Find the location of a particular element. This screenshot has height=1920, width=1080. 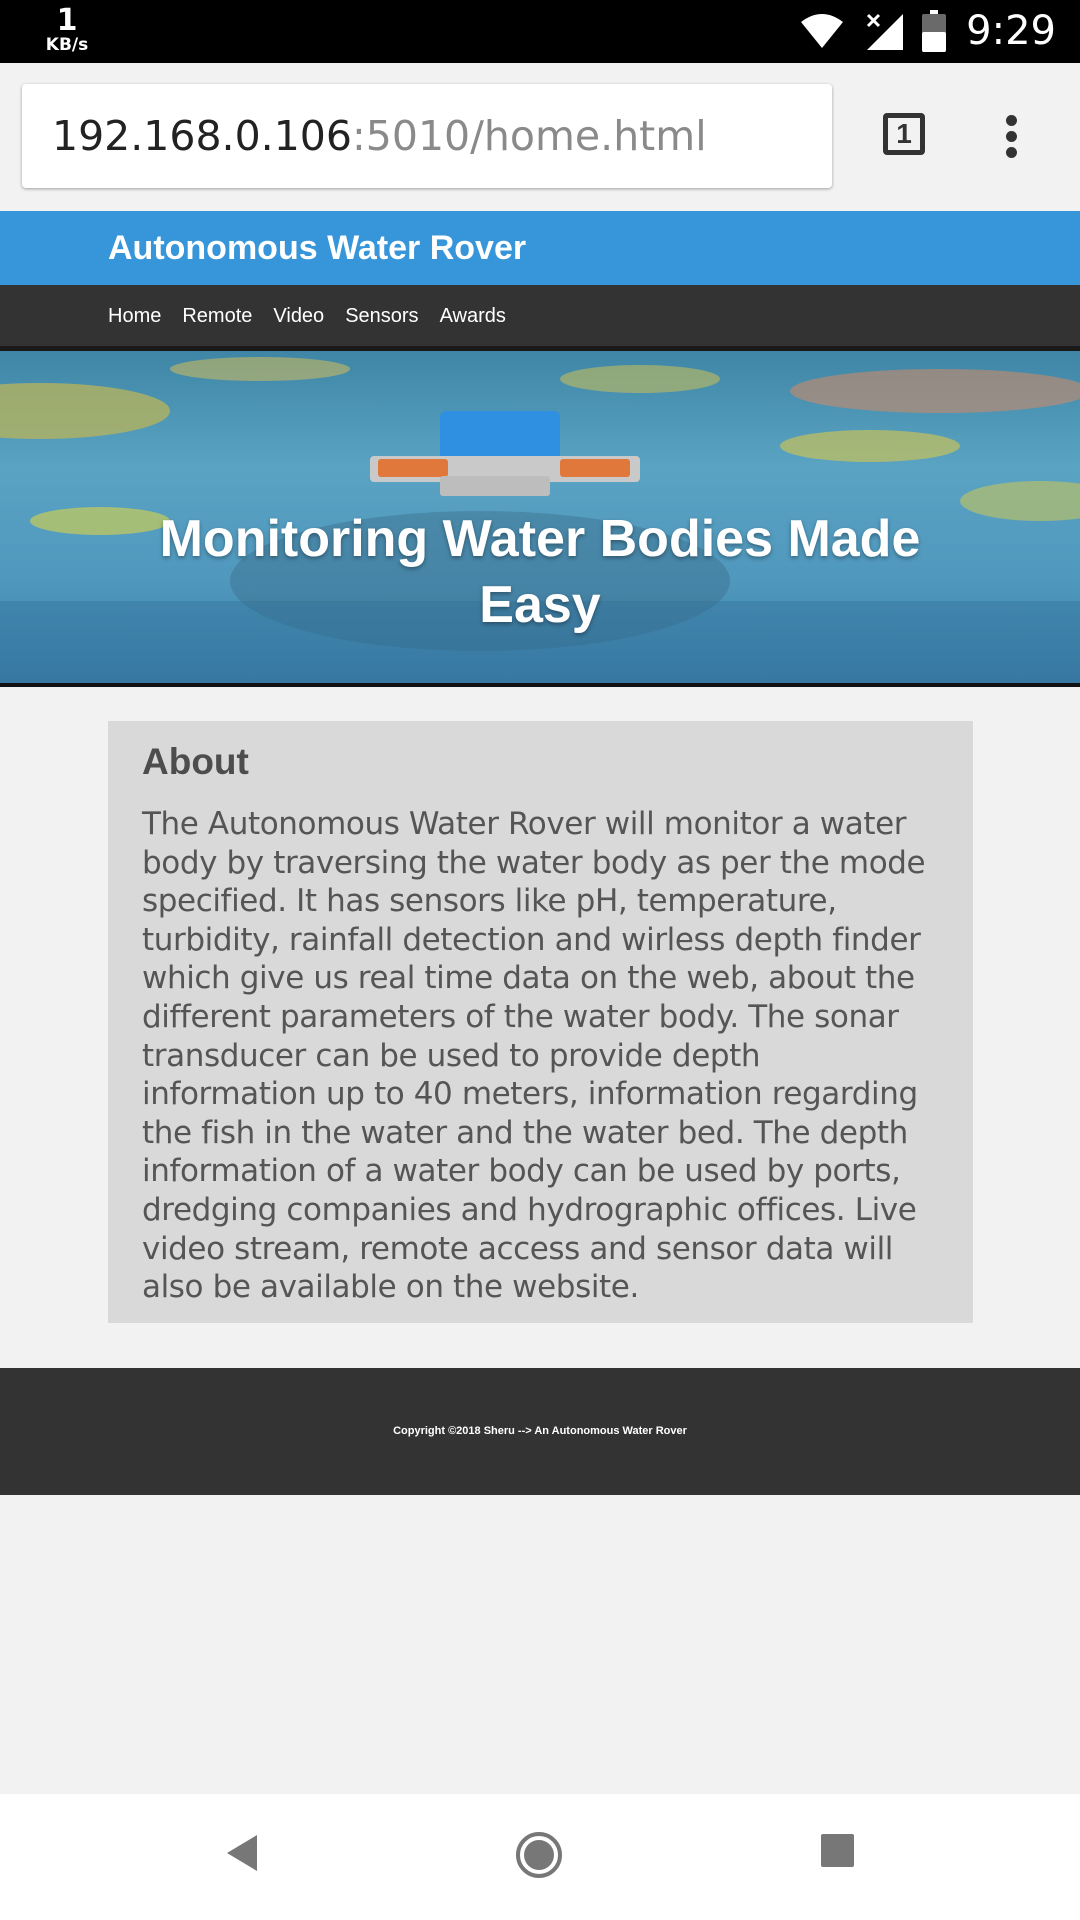

url-text: 192.168.0.106:5010/home.html is located at coordinates (379, 136).